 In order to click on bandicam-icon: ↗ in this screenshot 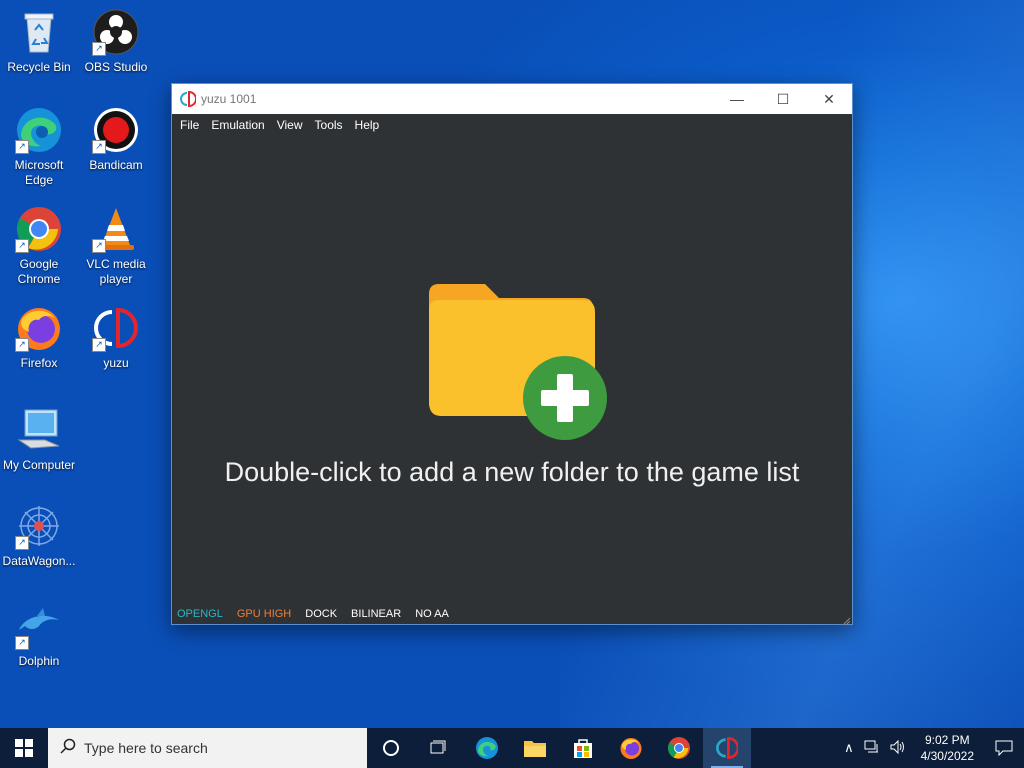, I will do `click(116, 130)`.